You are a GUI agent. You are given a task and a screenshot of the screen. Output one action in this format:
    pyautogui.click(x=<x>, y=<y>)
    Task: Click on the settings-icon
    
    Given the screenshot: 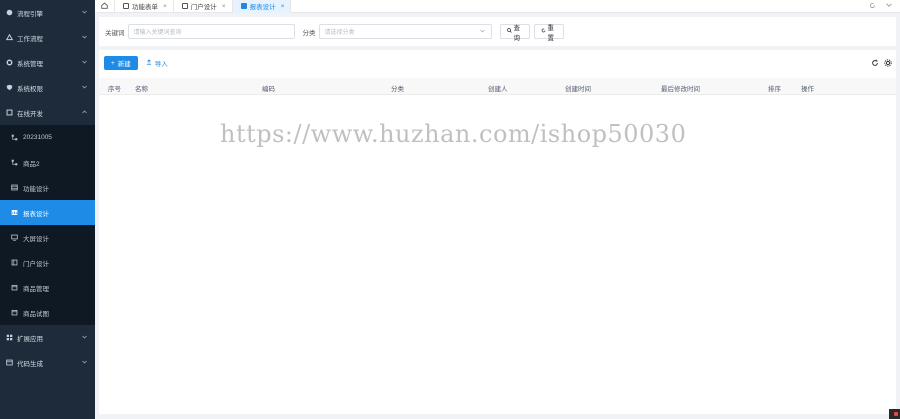 What is the action you would take?
    pyautogui.click(x=888, y=64)
    